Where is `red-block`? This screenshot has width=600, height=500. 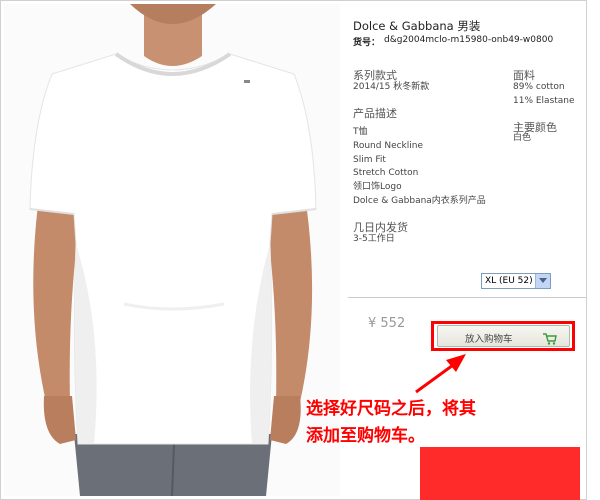 red-block is located at coordinates (500, 473).